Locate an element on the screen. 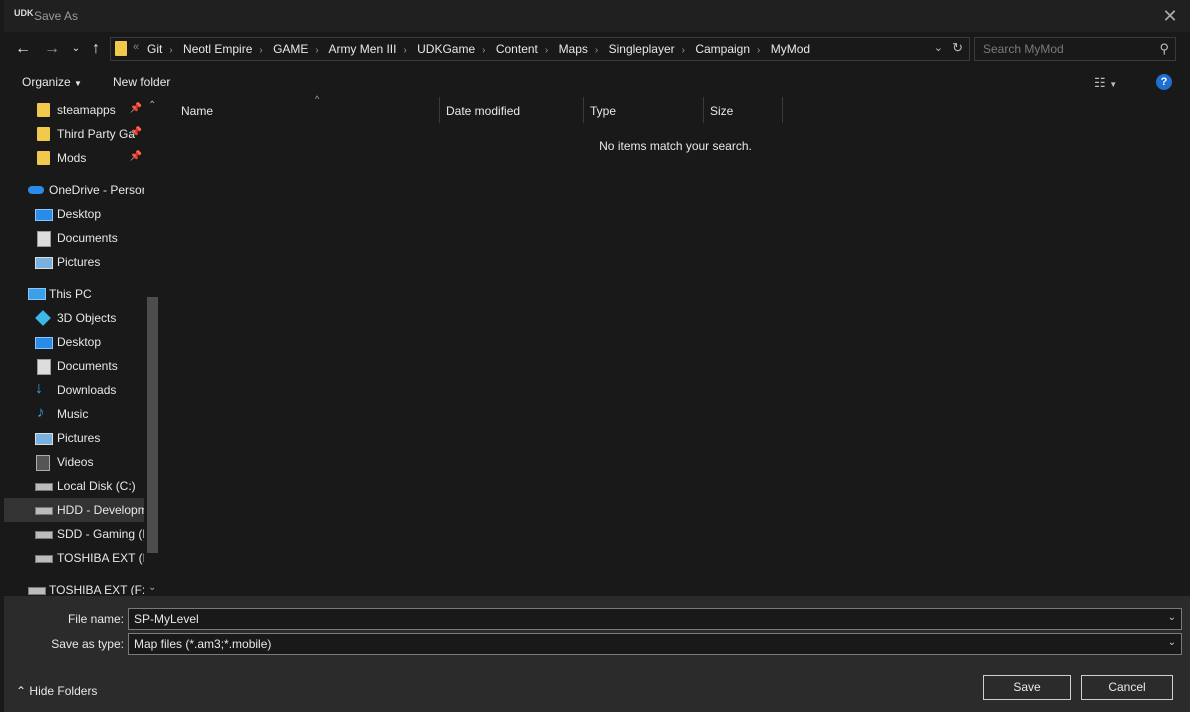 The height and width of the screenshot is (712, 1190). empty-state-message: No items match your search. is located at coordinates (675, 146).